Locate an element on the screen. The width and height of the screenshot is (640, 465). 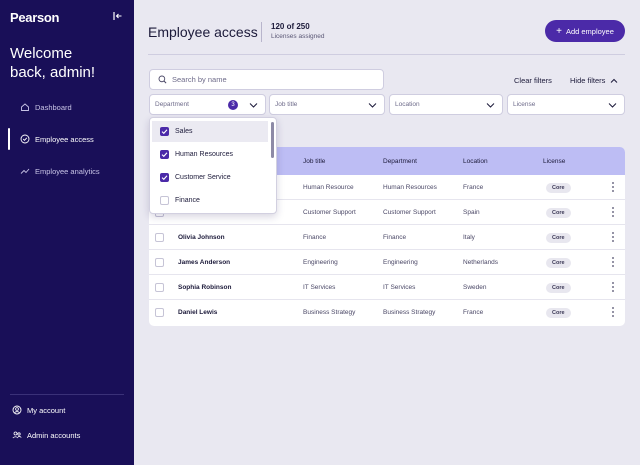
hide-filters-button: Hide filters is located at coordinates (594, 80).